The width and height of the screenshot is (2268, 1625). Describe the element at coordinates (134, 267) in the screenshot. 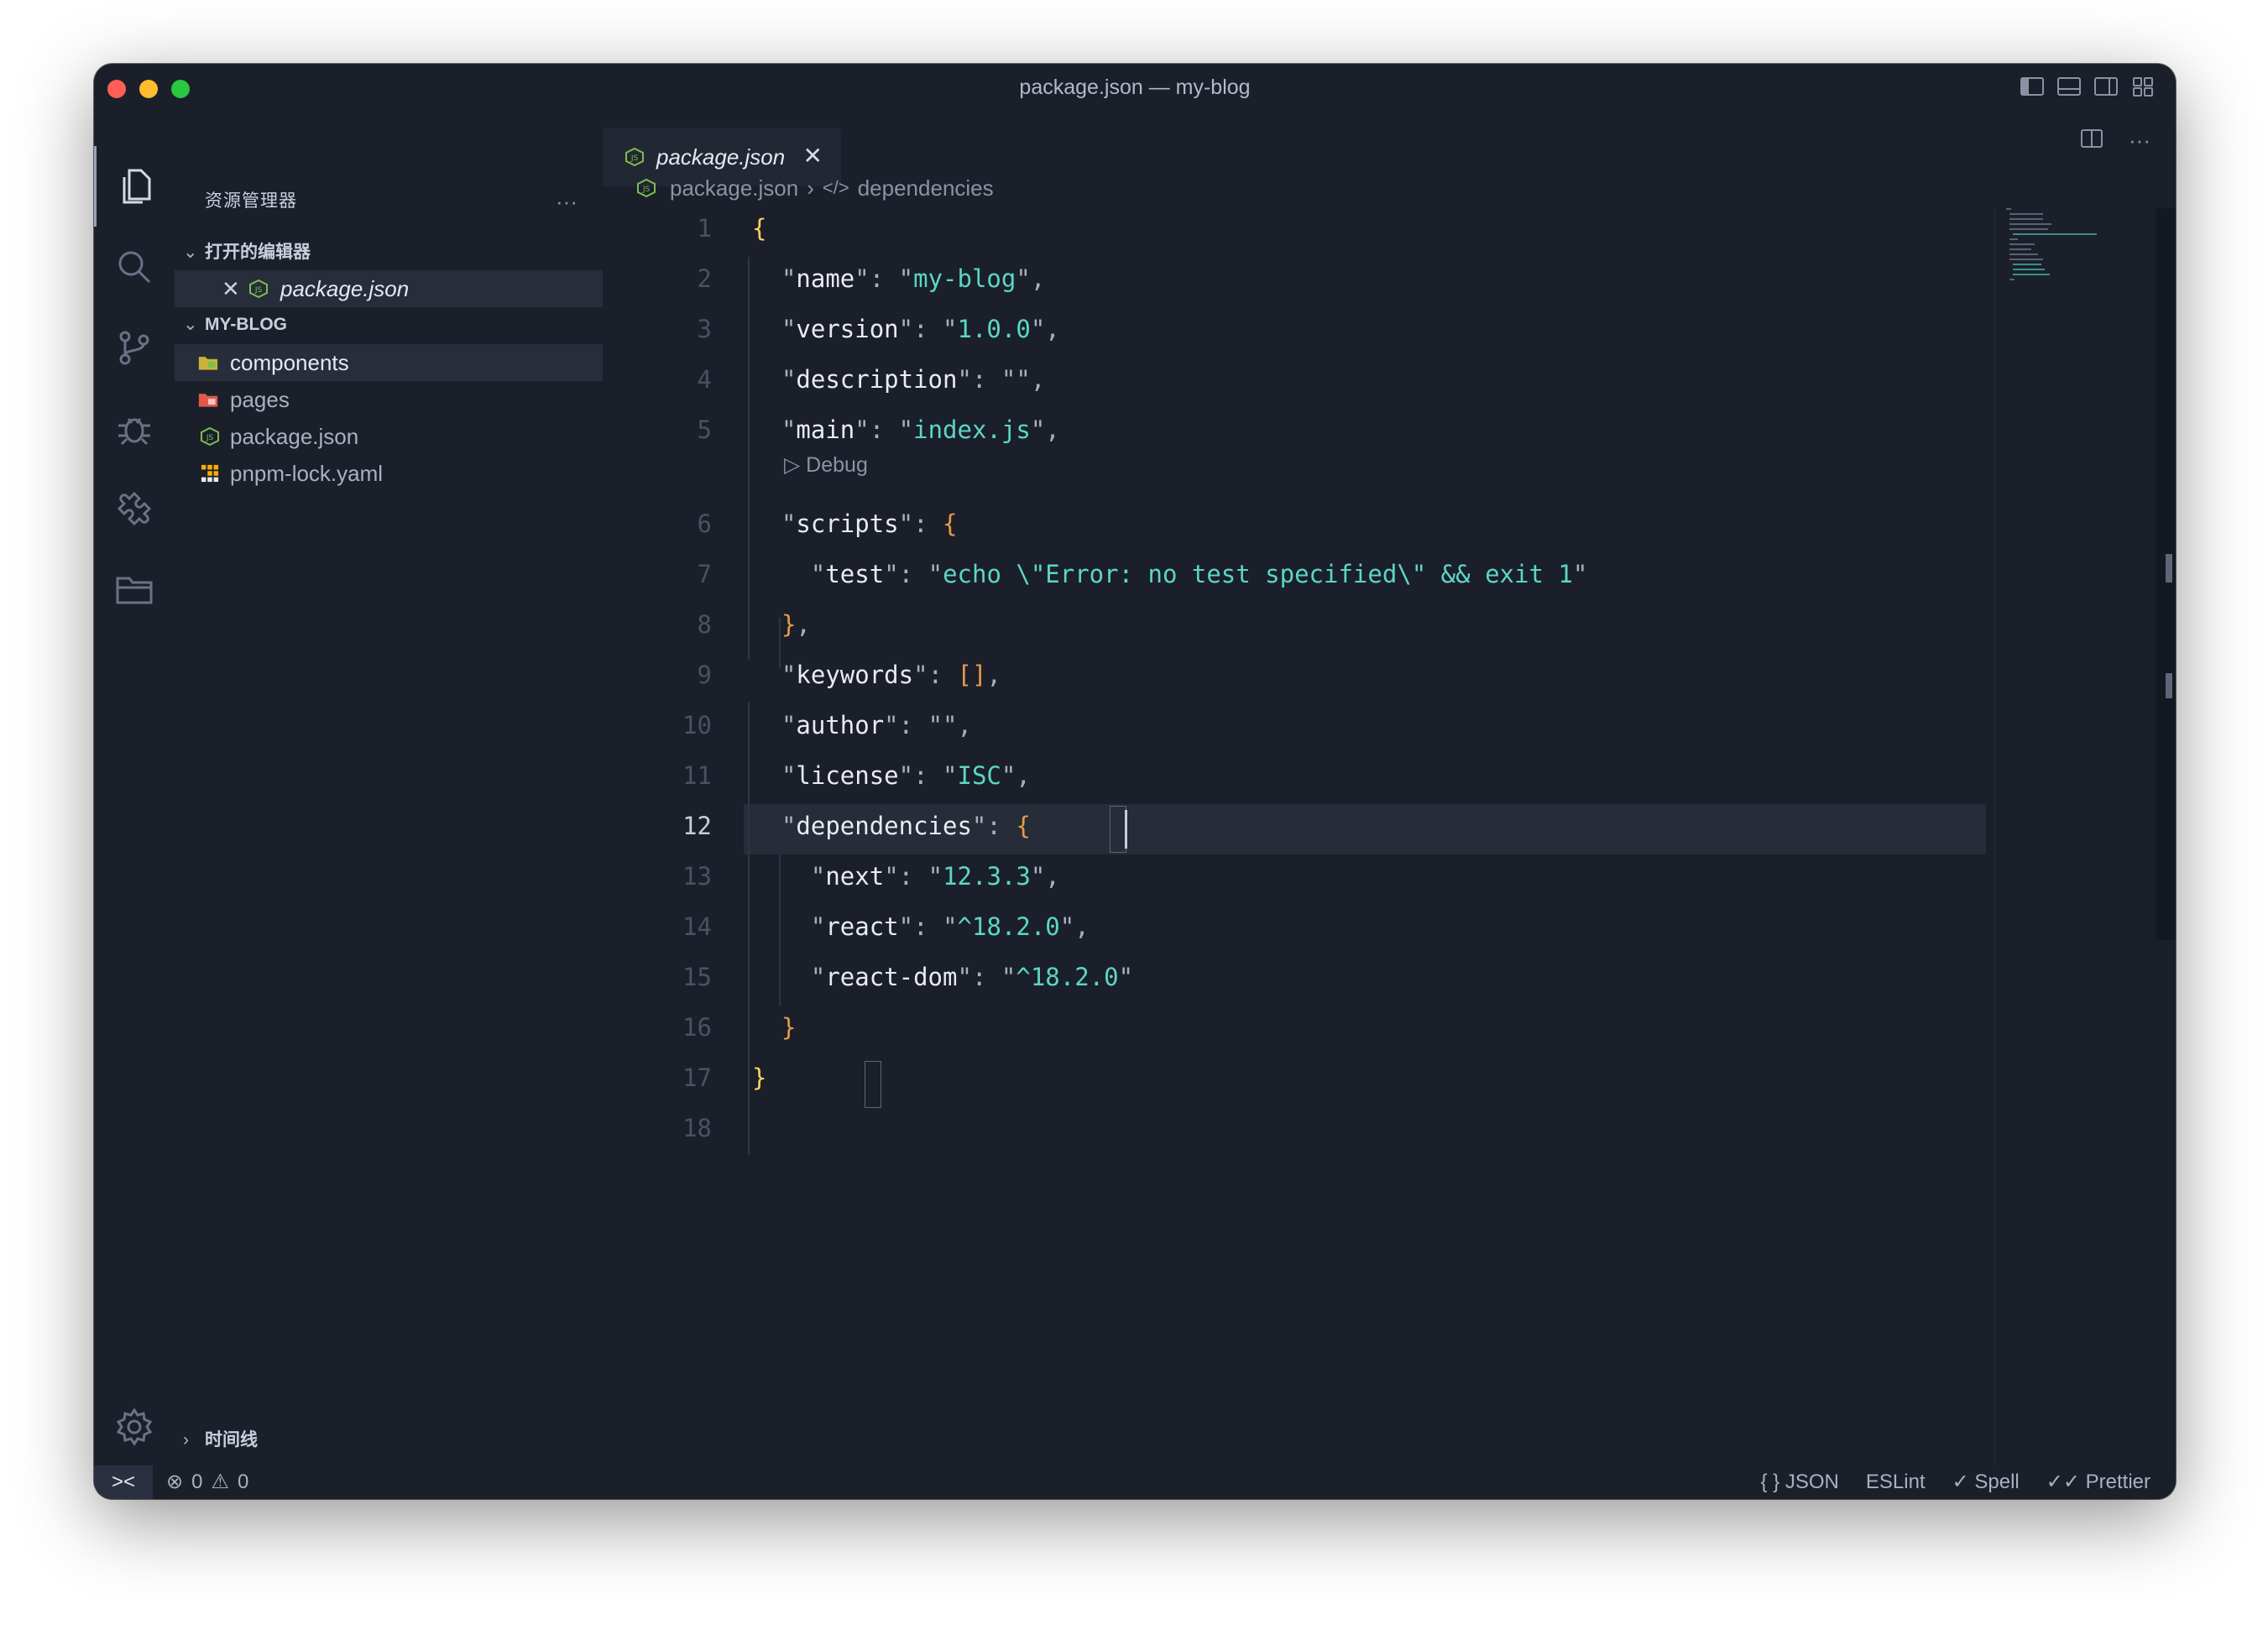

I see `search-icon` at that location.